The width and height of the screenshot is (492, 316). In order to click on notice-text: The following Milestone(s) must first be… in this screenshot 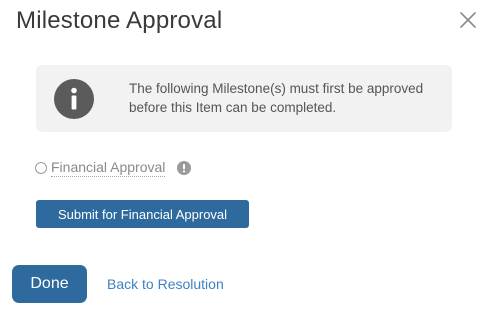, I will do `click(276, 98)`.